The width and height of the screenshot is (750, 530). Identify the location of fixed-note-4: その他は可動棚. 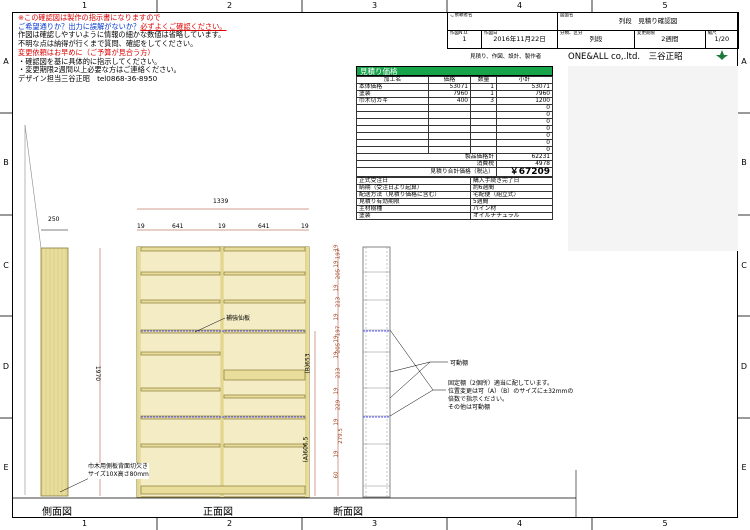
(469, 407).